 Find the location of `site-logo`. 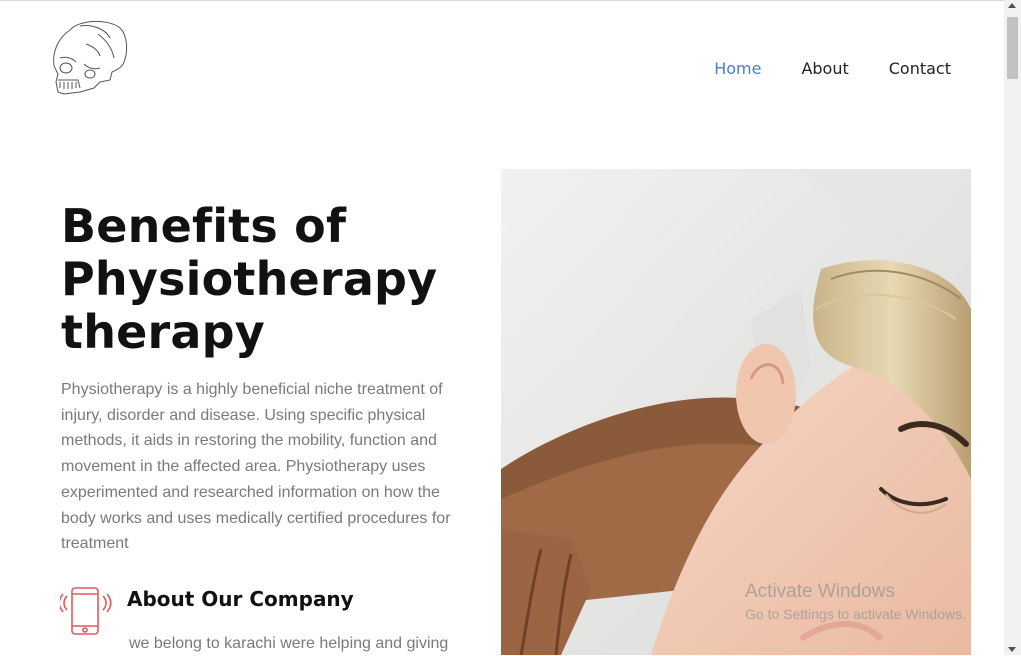

site-logo is located at coordinates (90, 57).